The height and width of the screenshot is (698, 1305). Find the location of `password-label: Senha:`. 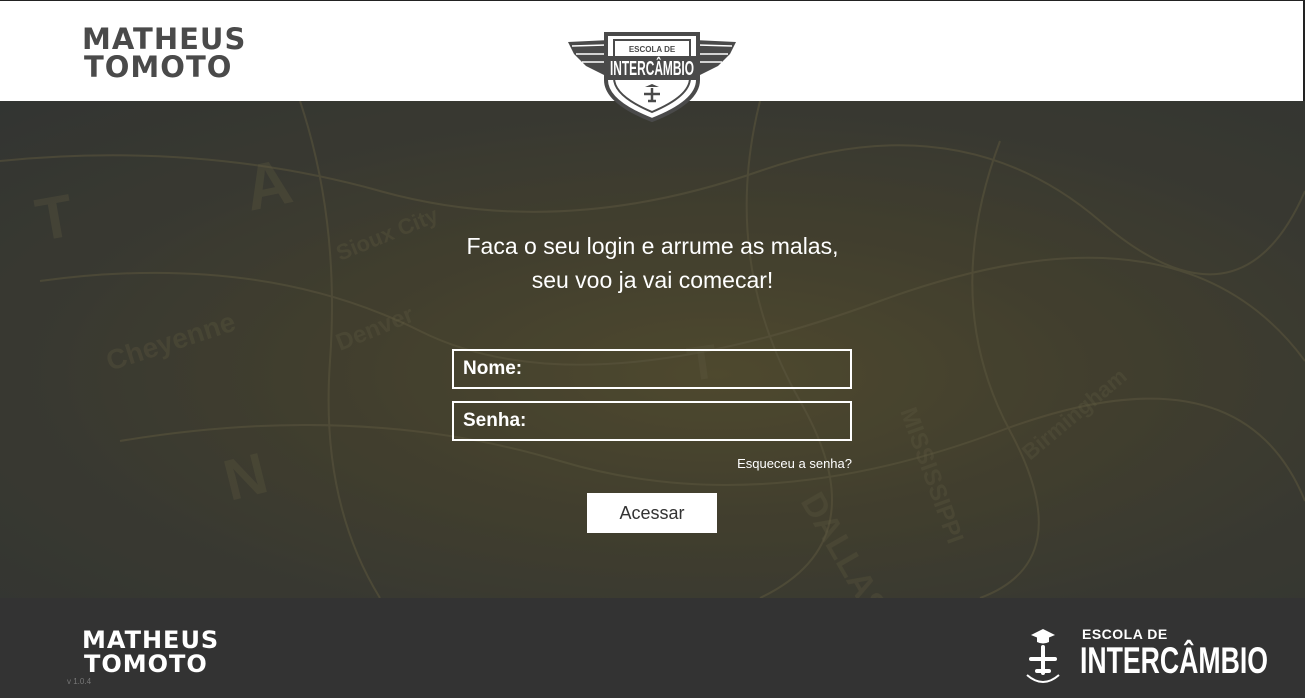

password-label: Senha: is located at coordinates (495, 420).